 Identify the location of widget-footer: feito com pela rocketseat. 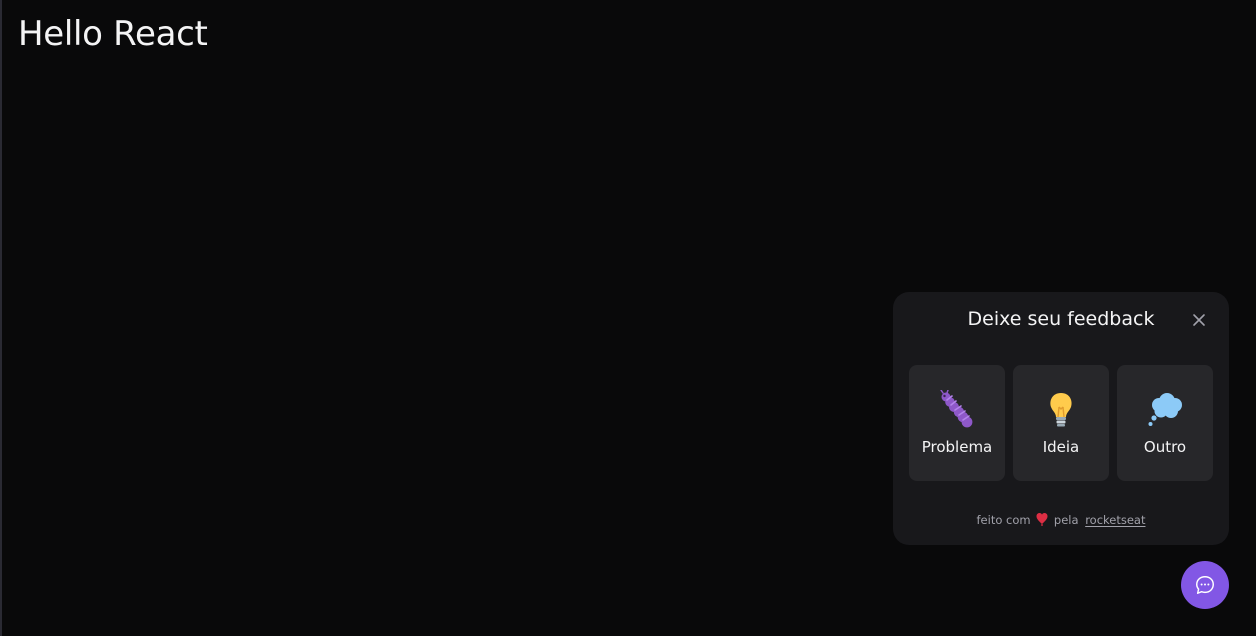
(1061, 519).